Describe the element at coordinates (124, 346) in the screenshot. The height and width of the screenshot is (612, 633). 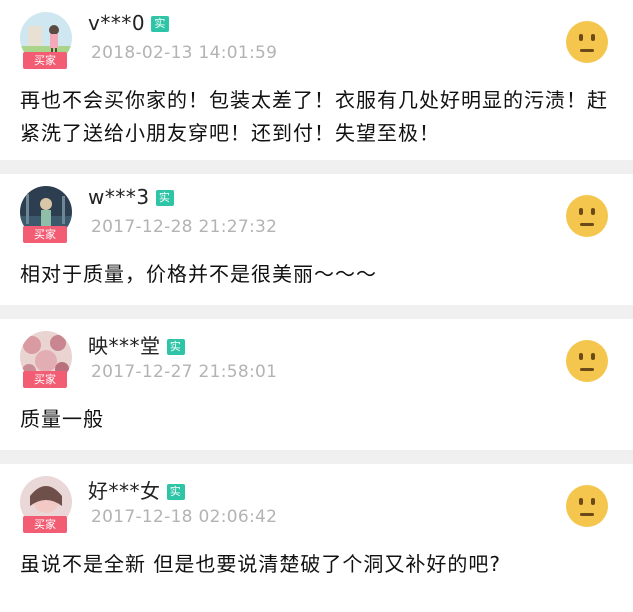
I see `username-text: 映***堂` at that location.